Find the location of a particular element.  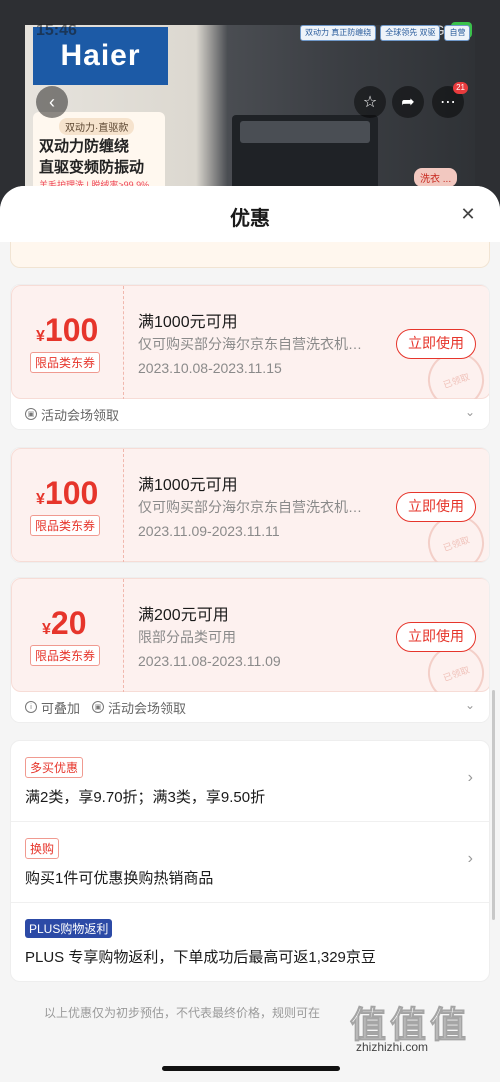

promotion-tag: 换购 is located at coordinates (42, 848).